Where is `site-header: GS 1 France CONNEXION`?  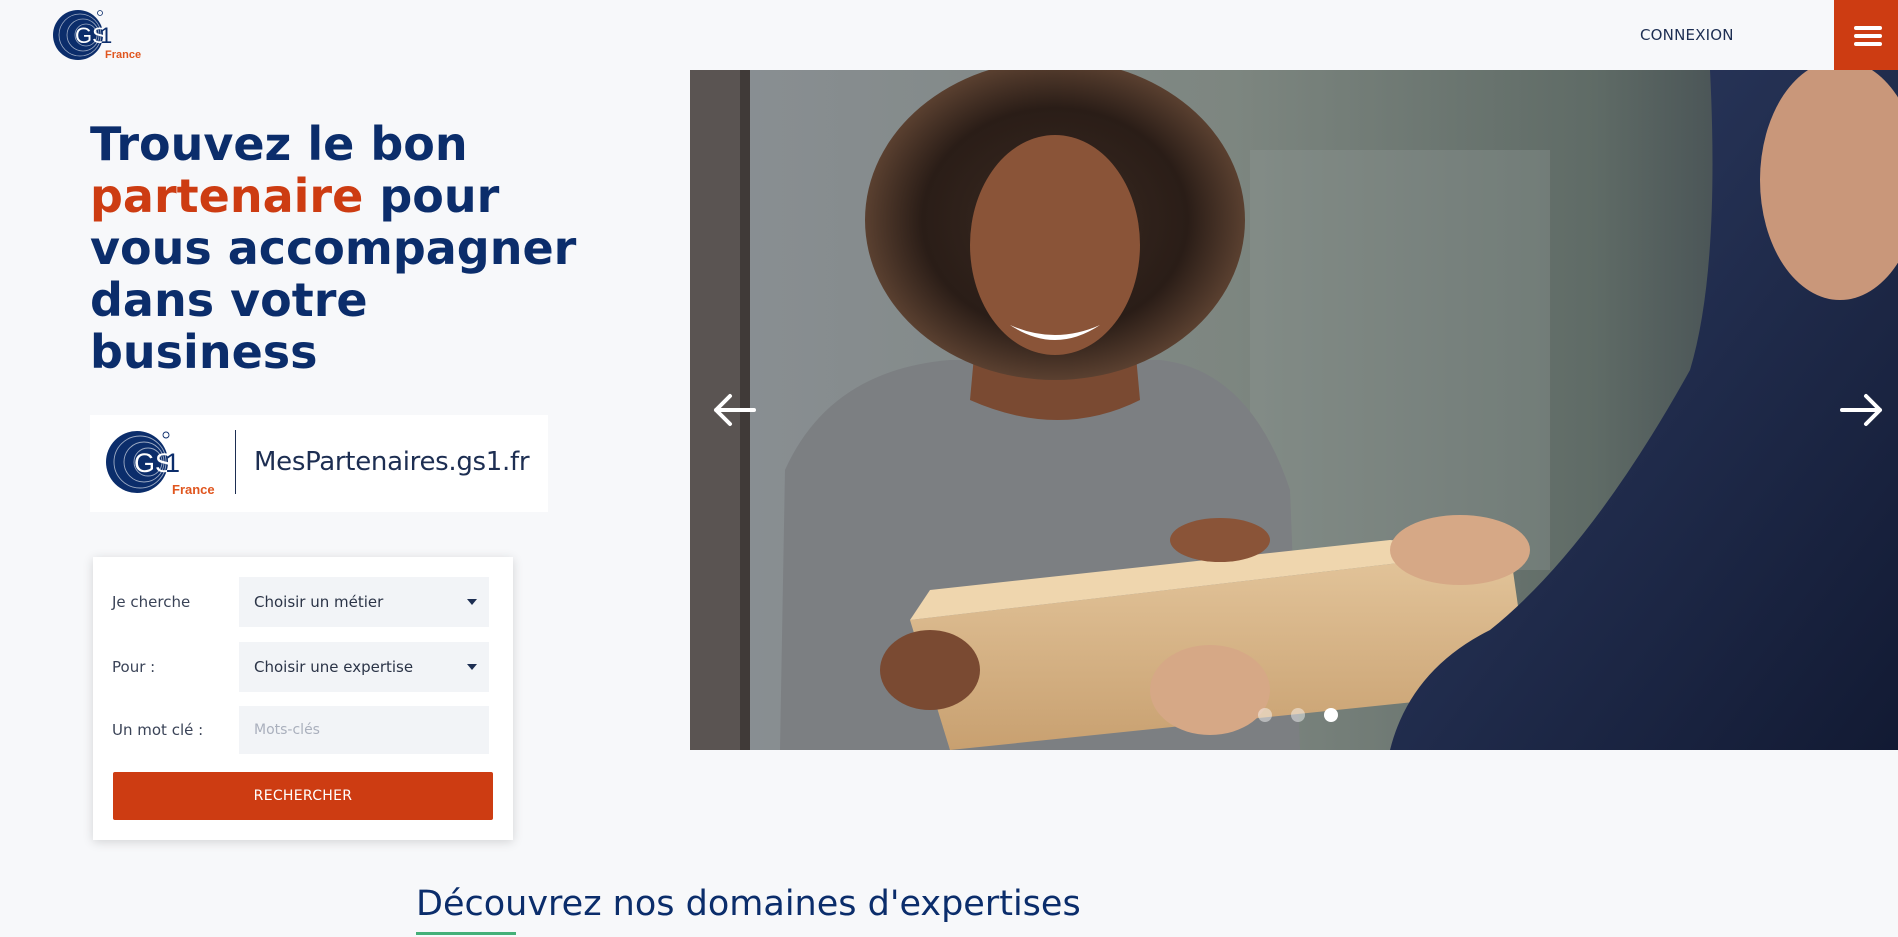 site-header: GS 1 France CONNEXION is located at coordinates (949, 35).